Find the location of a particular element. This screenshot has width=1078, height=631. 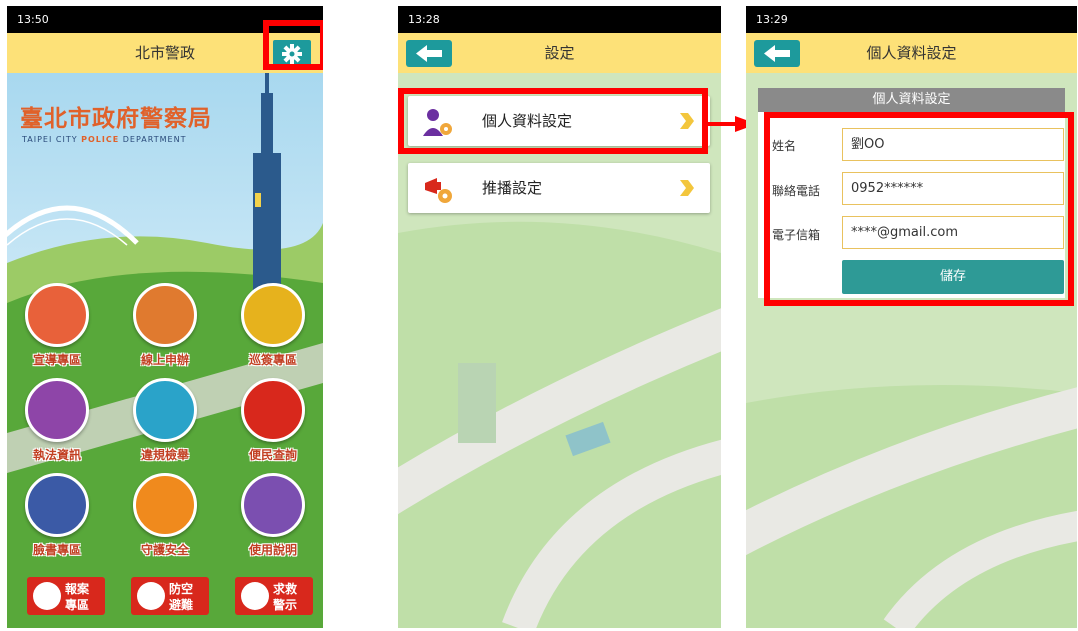

emergency-sos-button: 求救 警示 is located at coordinates (274, 596).